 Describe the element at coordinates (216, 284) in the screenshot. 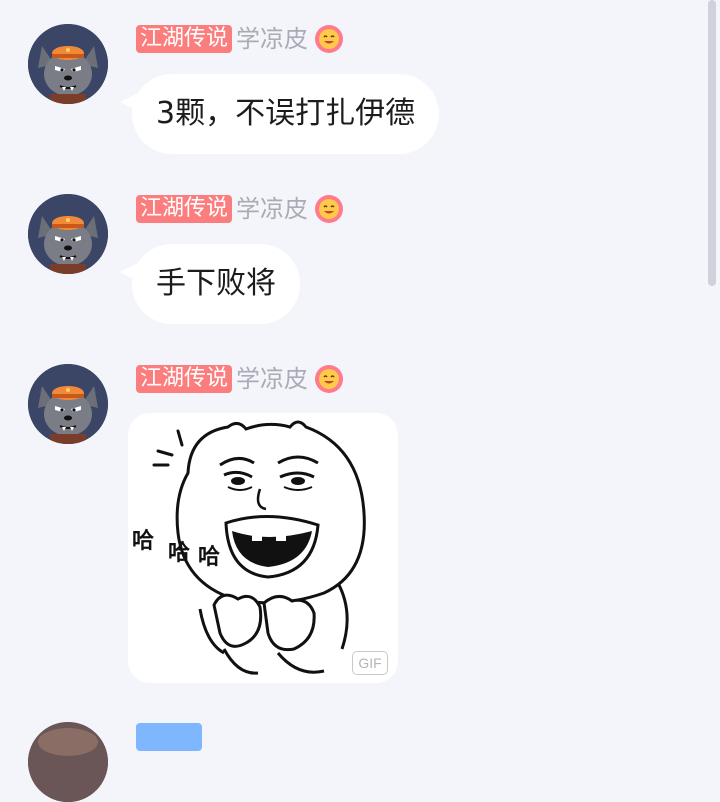

I see `message-bubble: 手下败将` at that location.